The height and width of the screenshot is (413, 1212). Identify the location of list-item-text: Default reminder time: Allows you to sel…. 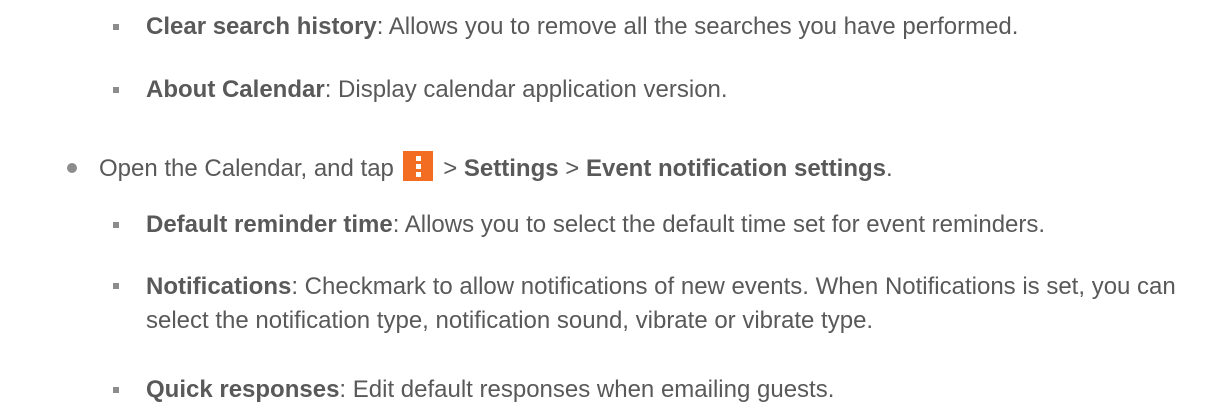
(595, 225).